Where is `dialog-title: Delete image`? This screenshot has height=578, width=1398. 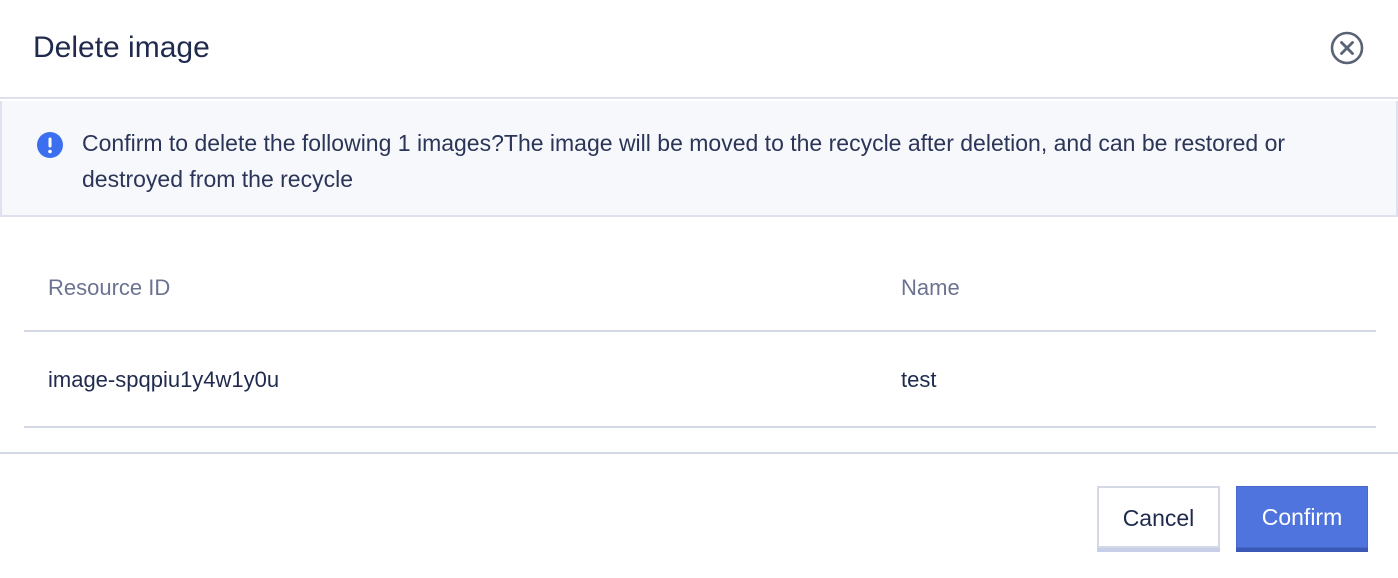
dialog-title: Delete image is located at coordinates (121, 47).